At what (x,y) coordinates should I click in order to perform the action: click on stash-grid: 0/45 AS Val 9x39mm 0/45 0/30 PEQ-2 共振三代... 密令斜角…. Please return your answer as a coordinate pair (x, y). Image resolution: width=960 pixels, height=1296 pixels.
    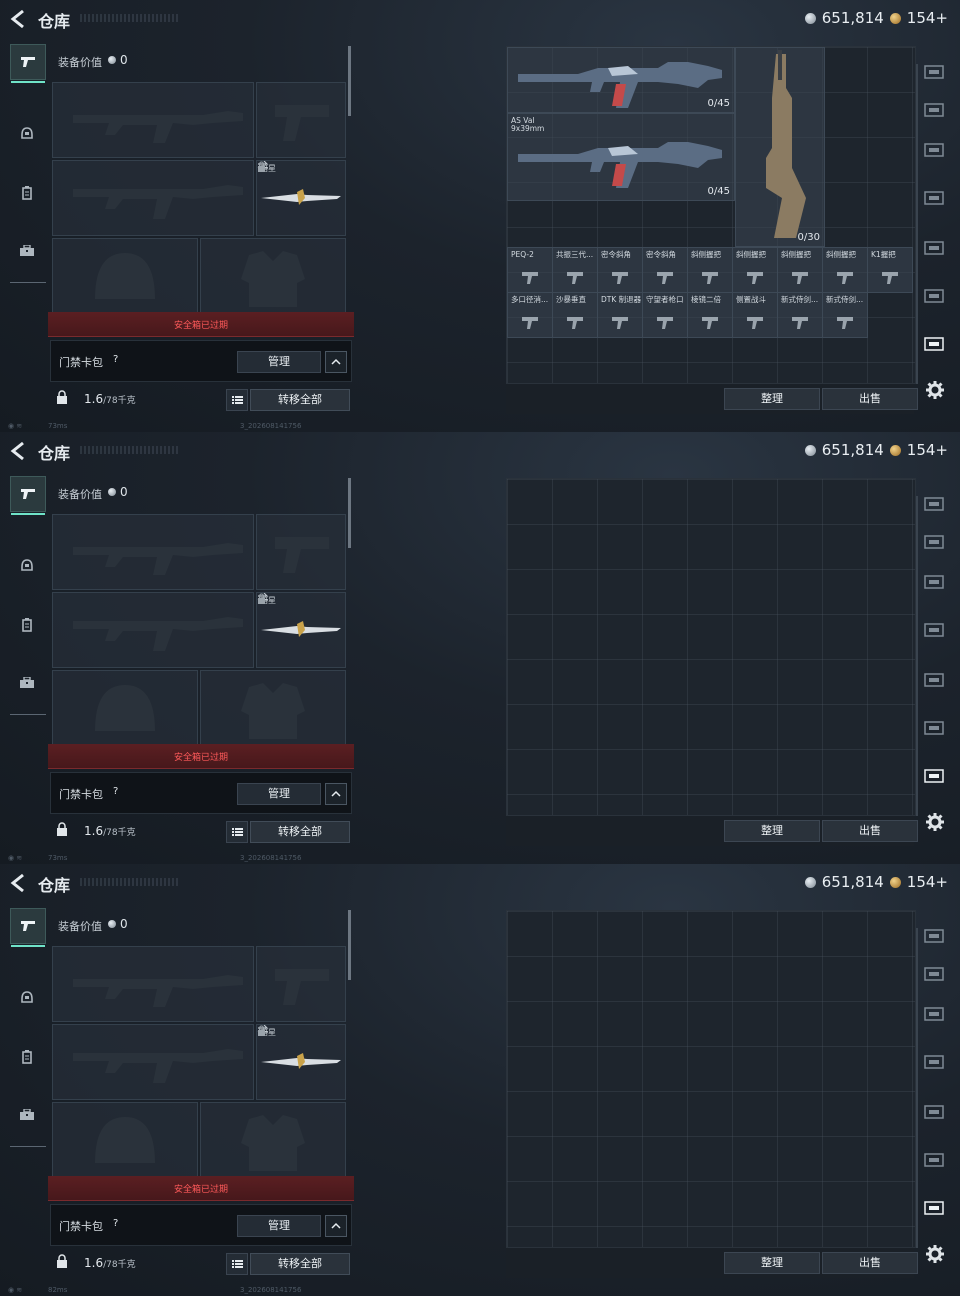
    Looking at the image, I should click on (711, 215).